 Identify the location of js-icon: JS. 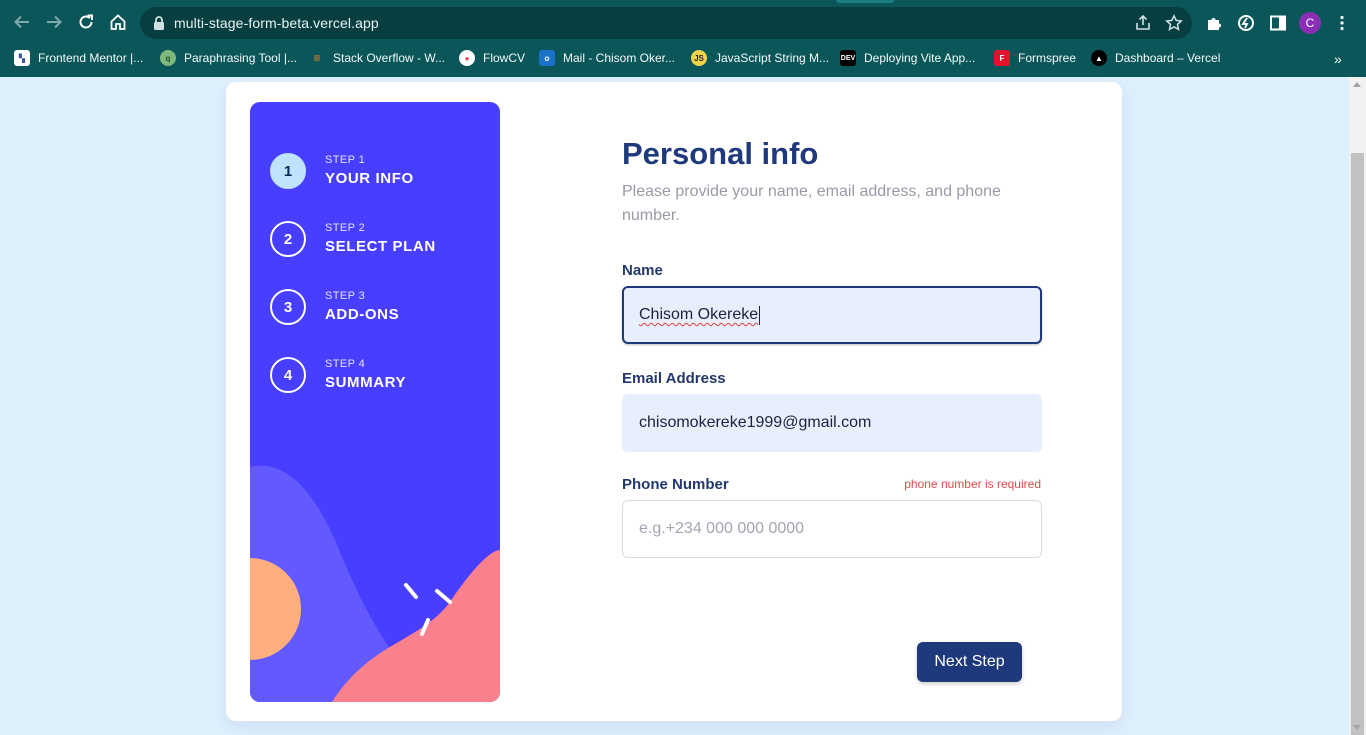
(699, 58).